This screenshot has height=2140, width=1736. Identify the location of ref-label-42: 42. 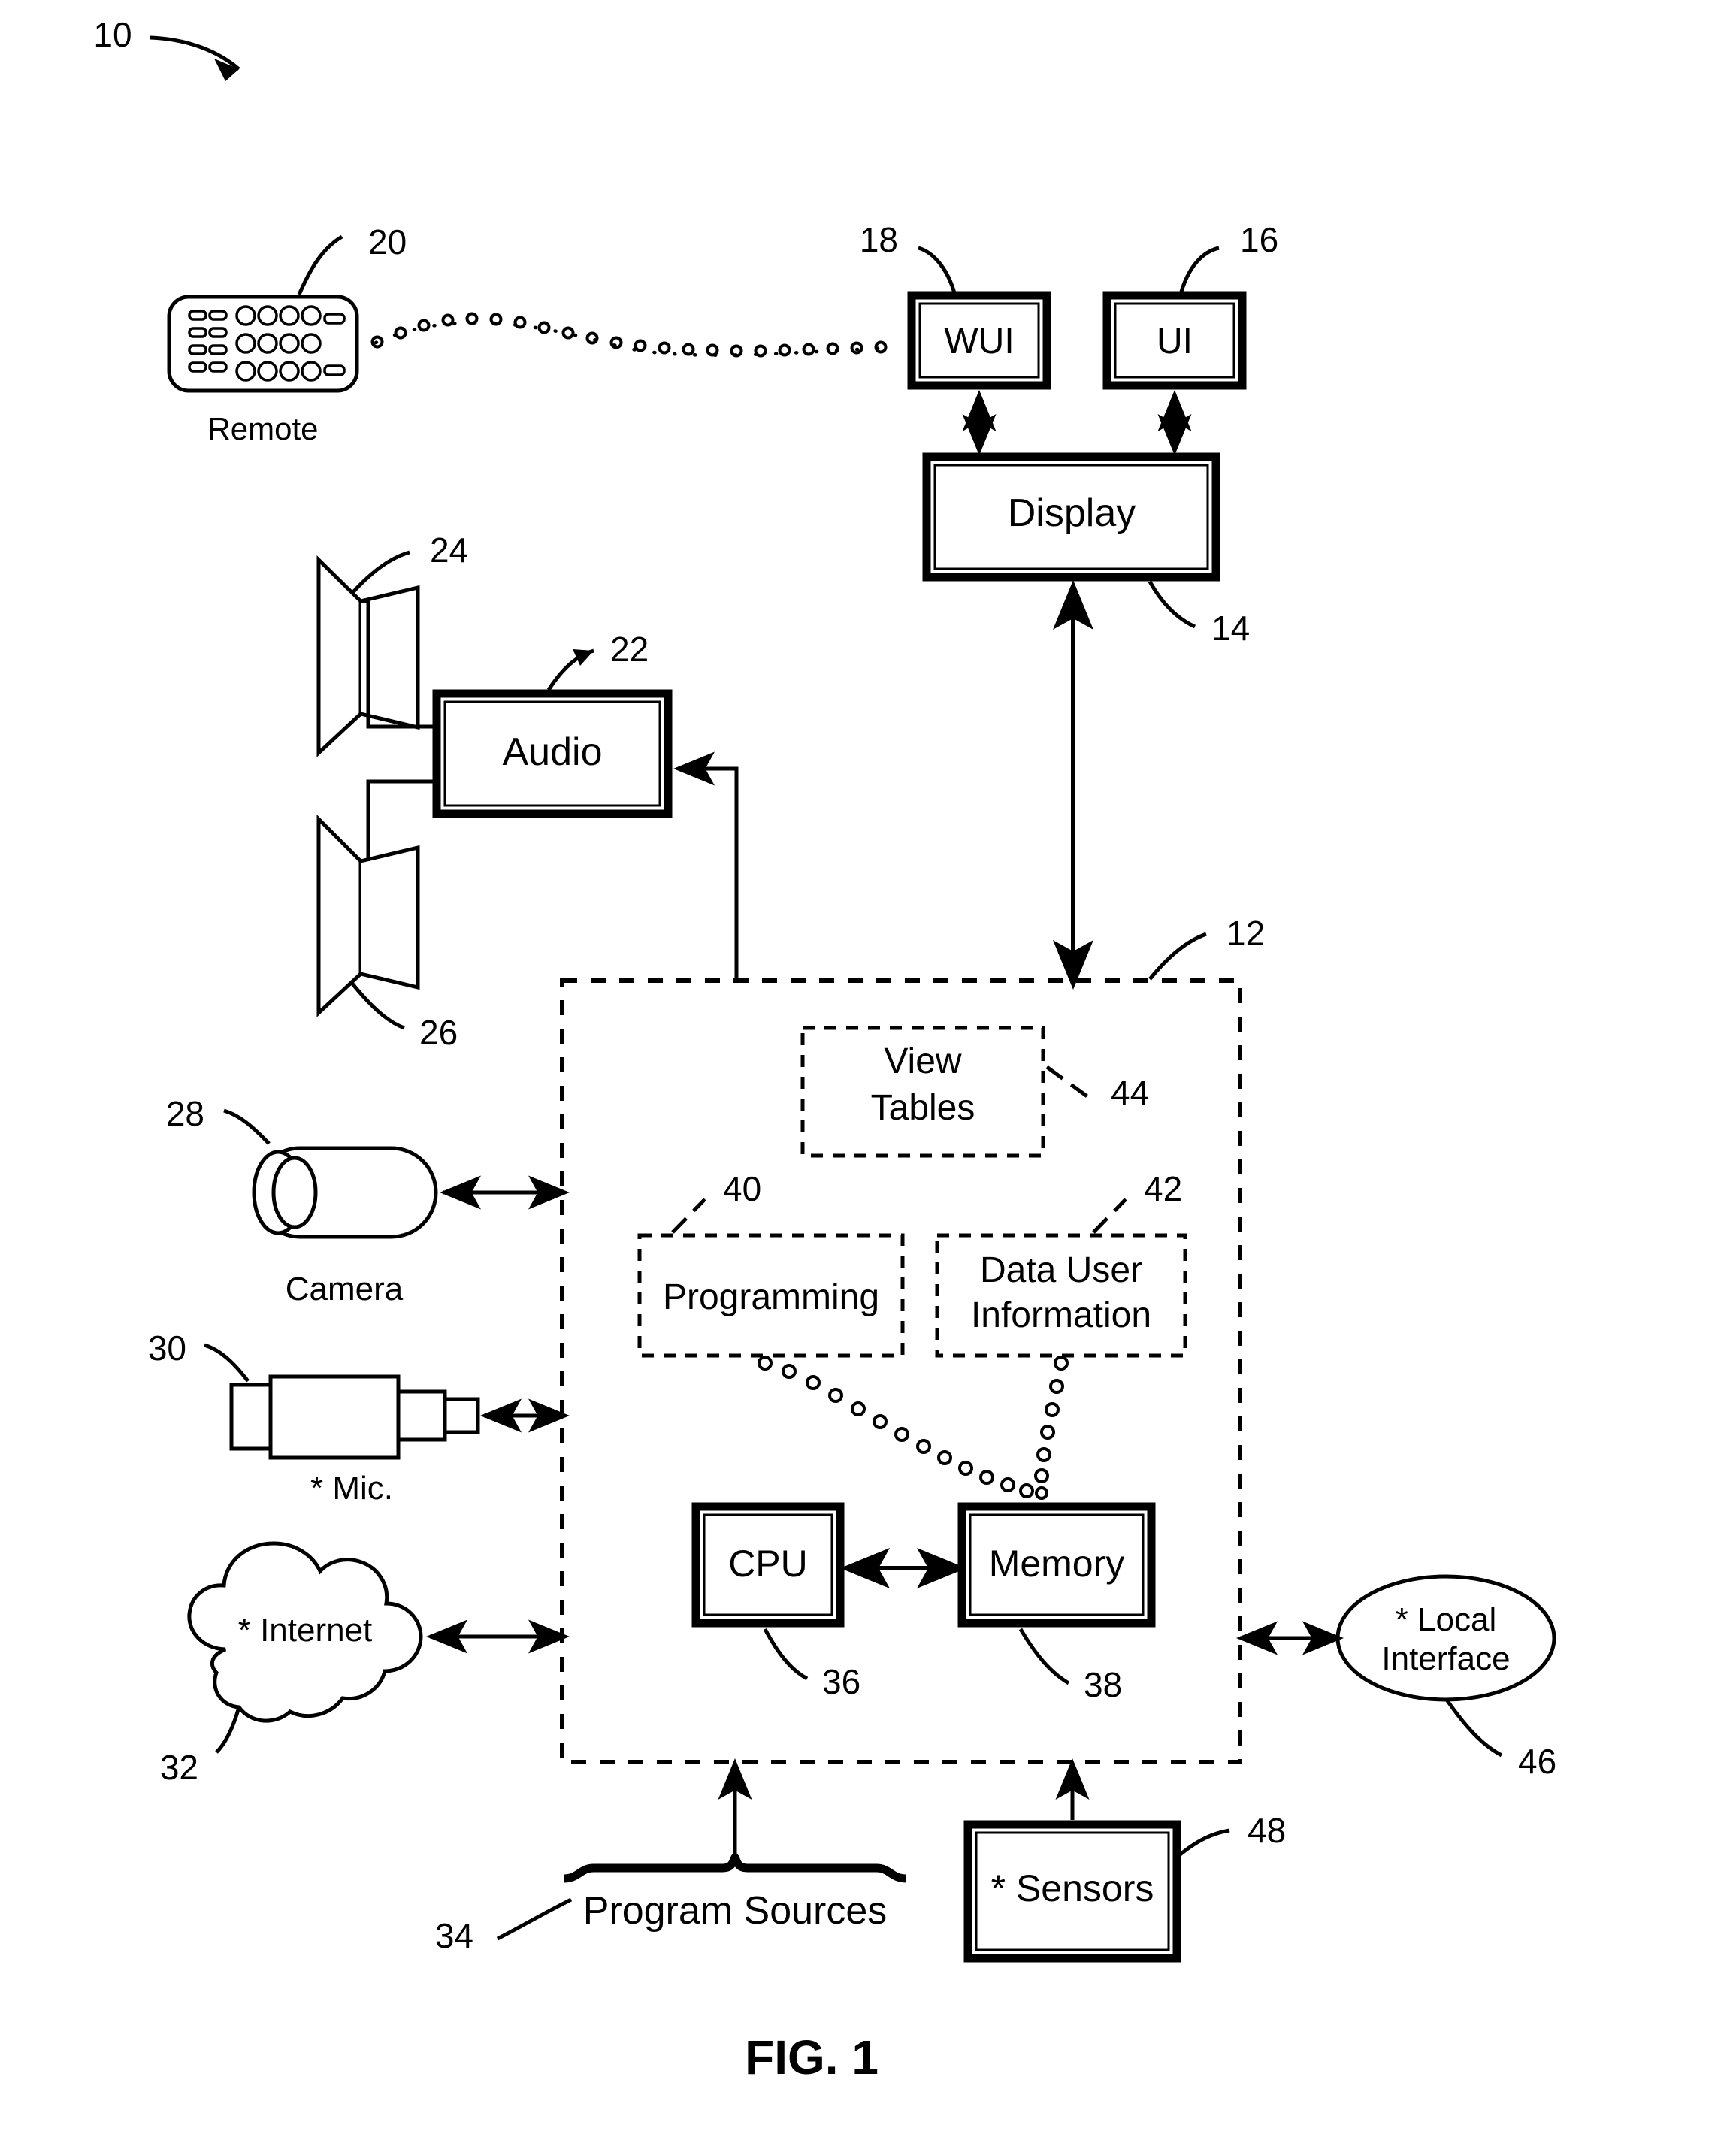
(1163, 1188).